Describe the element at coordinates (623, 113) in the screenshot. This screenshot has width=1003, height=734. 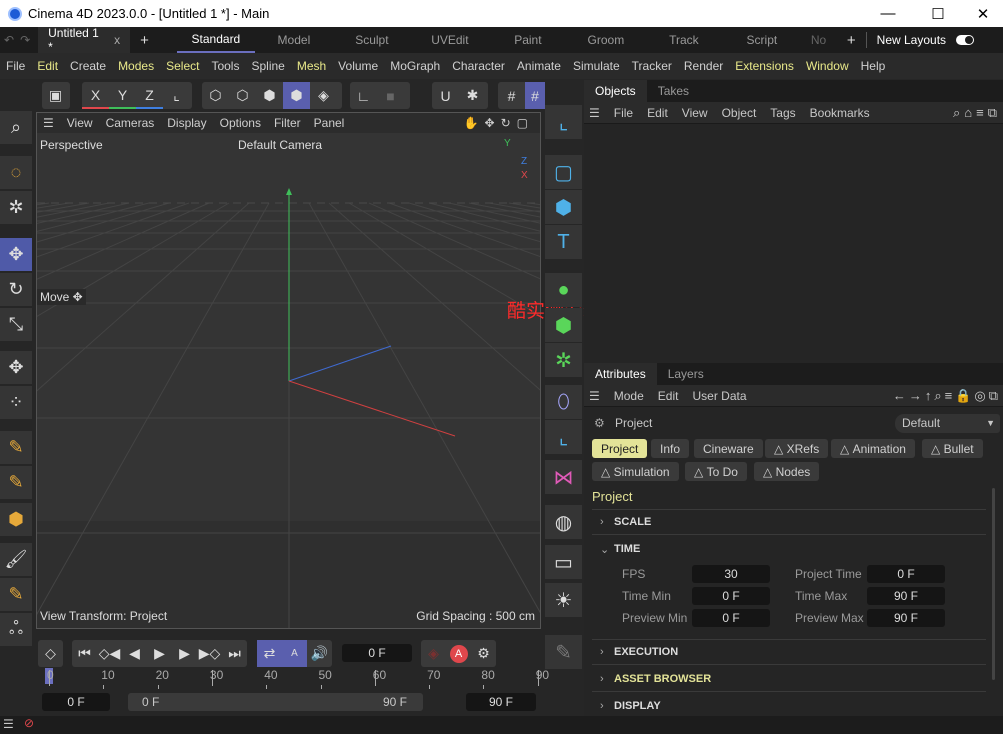
I see `objects-menu-file: File` at that location.